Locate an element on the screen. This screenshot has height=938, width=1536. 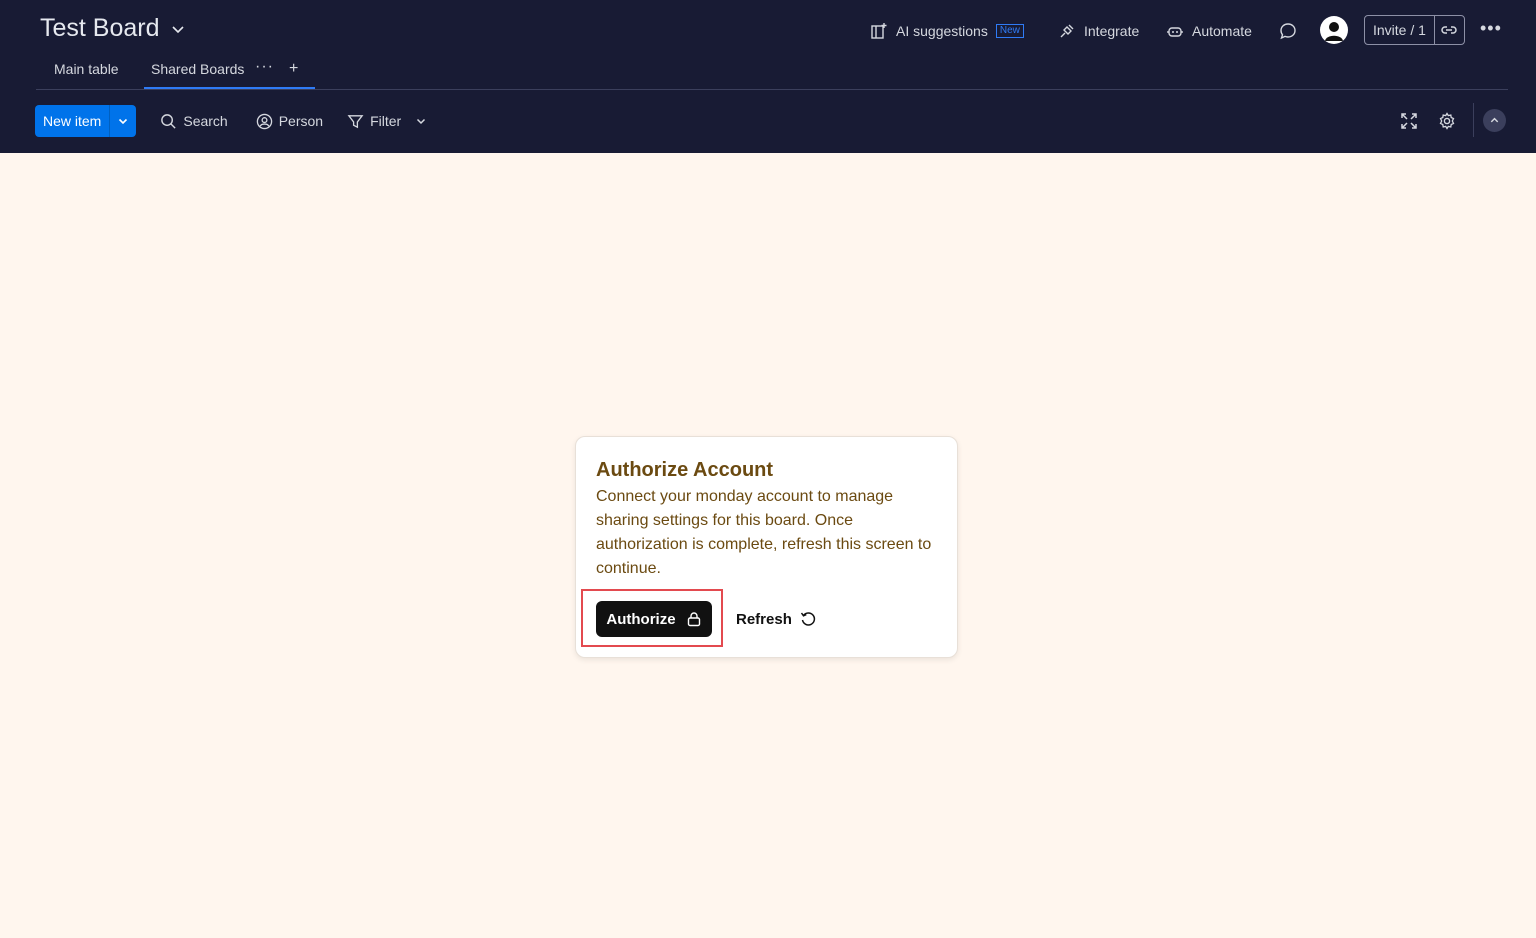
active-tab-indicator is located at coordinates (229, 88).